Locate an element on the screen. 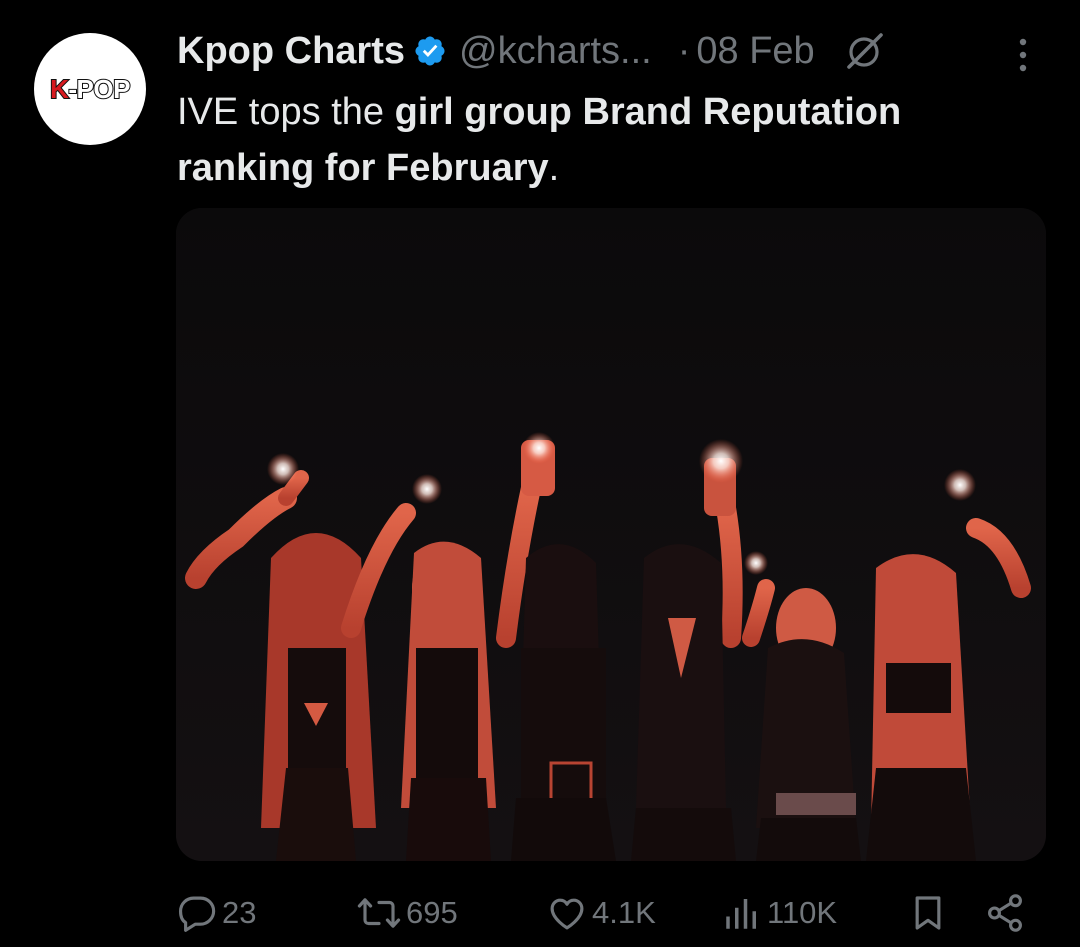 The height and width of the screenshot is (947, 1080). bookmark-button is located at coordinates (928, 913).